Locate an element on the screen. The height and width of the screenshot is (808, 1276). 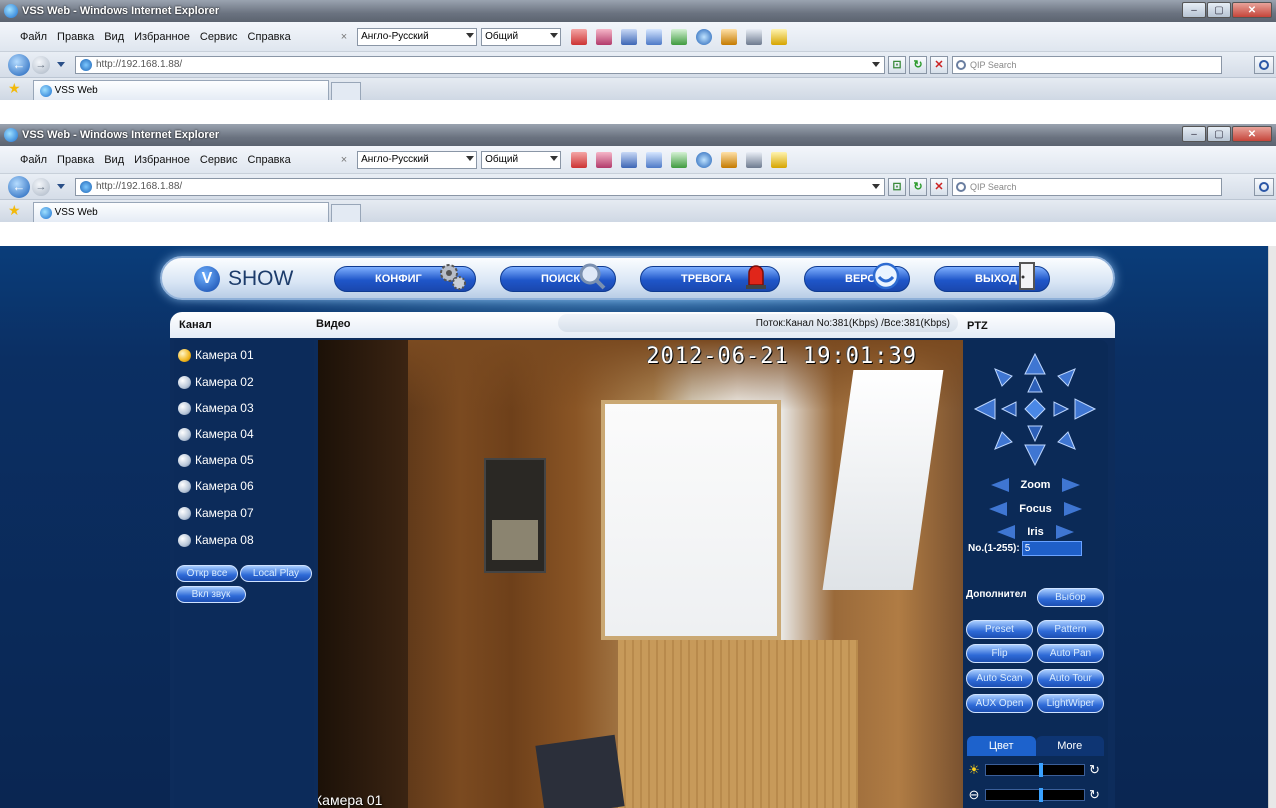
list-icon is located at coordinates (654, 36).